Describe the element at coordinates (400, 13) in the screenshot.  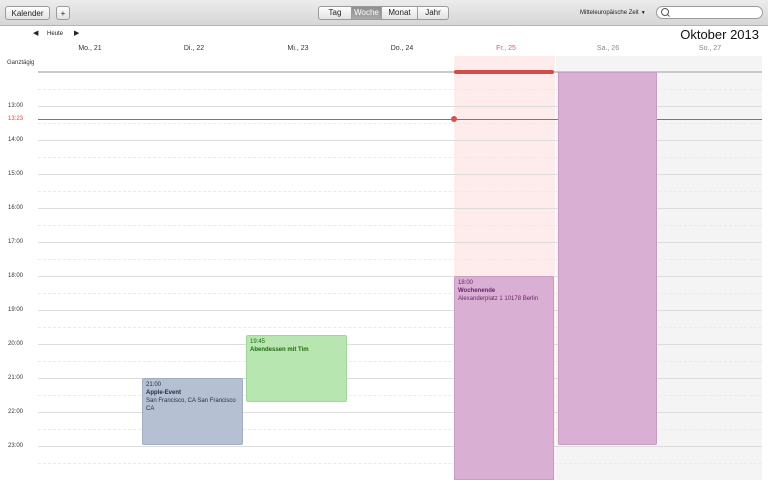
I see `view-month-button: Monat` at that location.